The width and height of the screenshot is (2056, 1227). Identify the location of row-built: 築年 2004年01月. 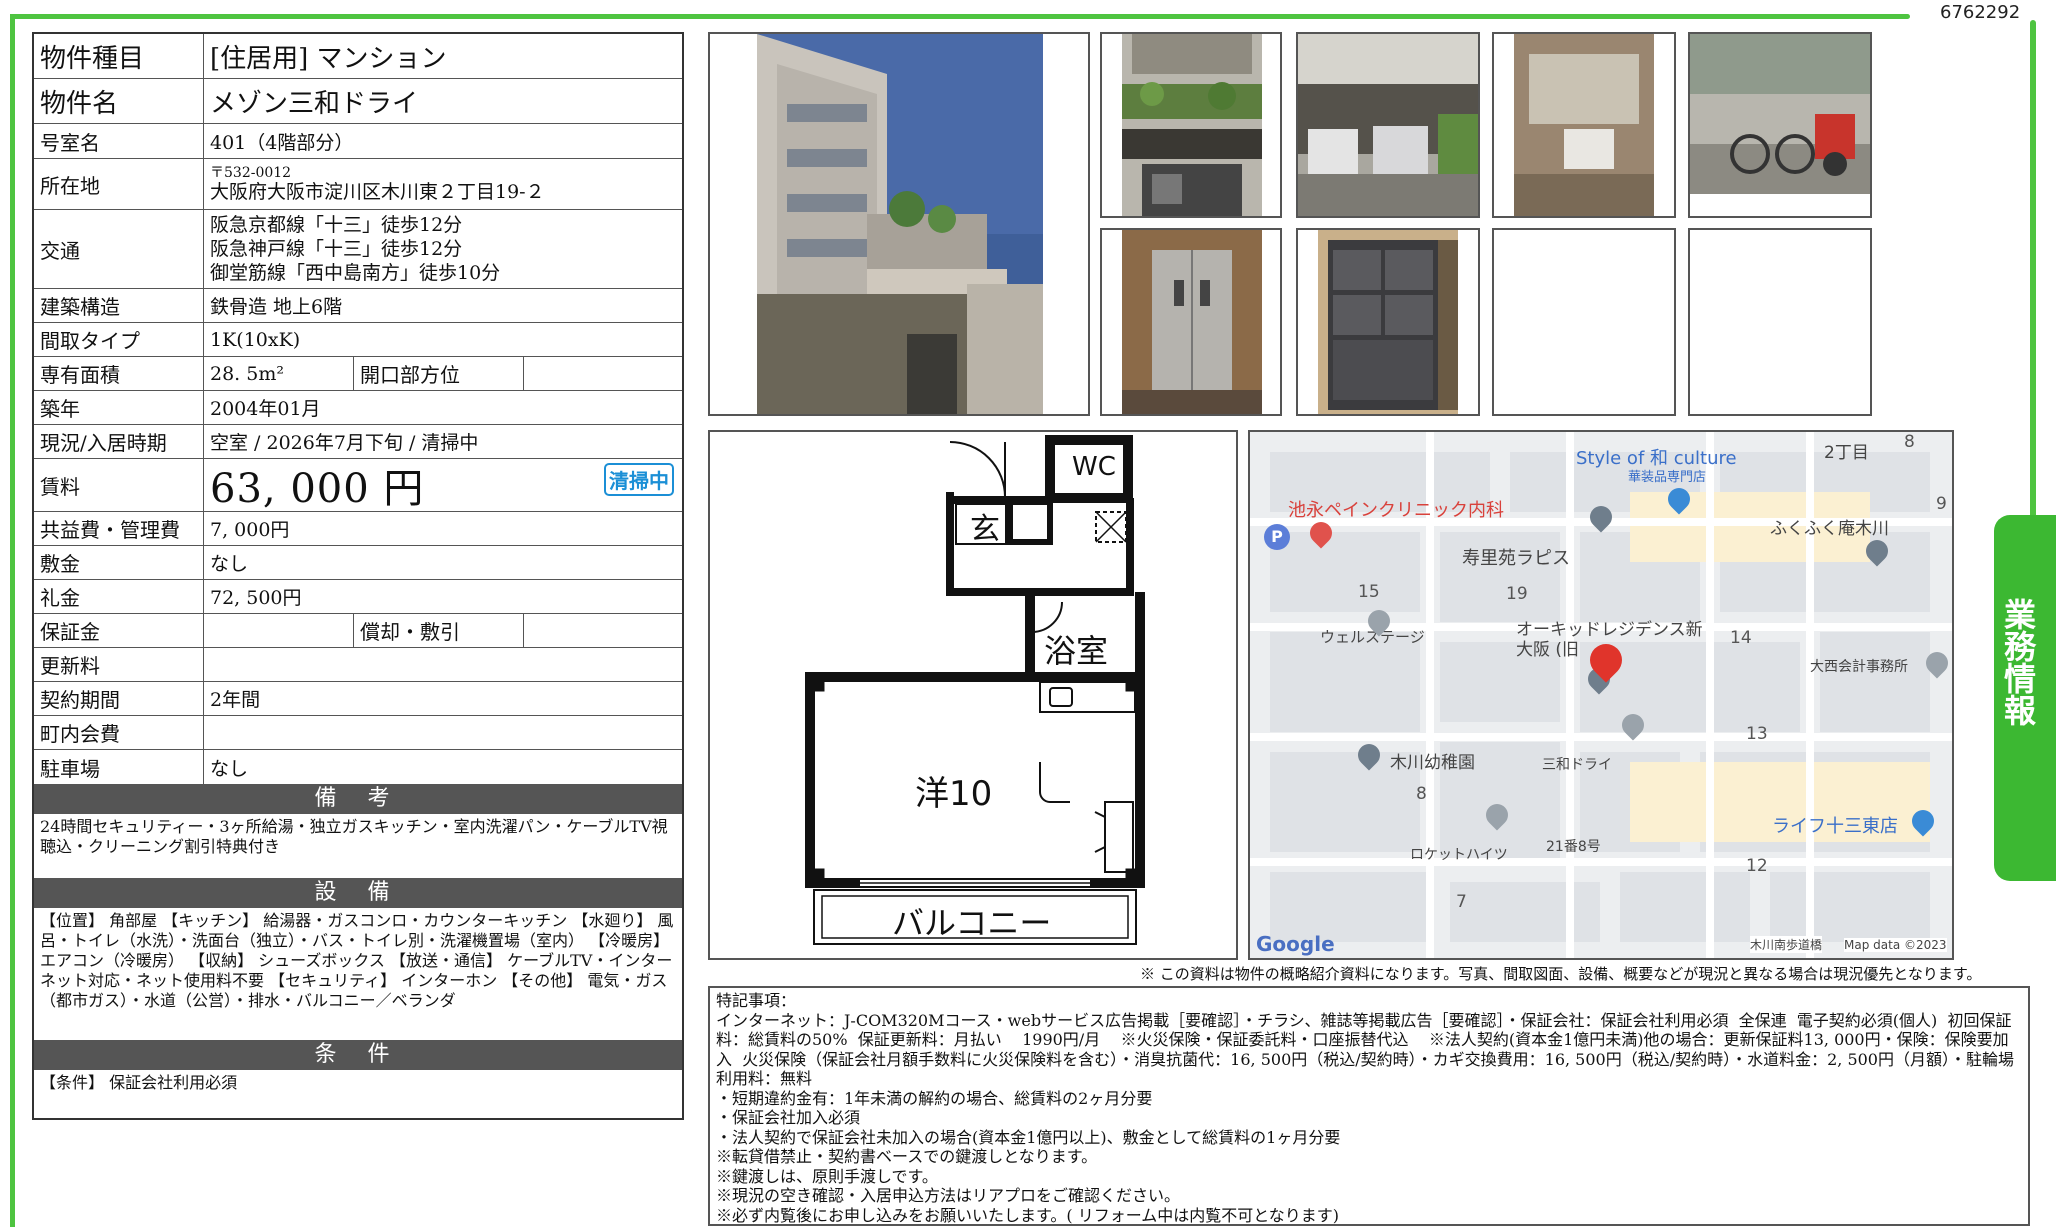
(358, 408).